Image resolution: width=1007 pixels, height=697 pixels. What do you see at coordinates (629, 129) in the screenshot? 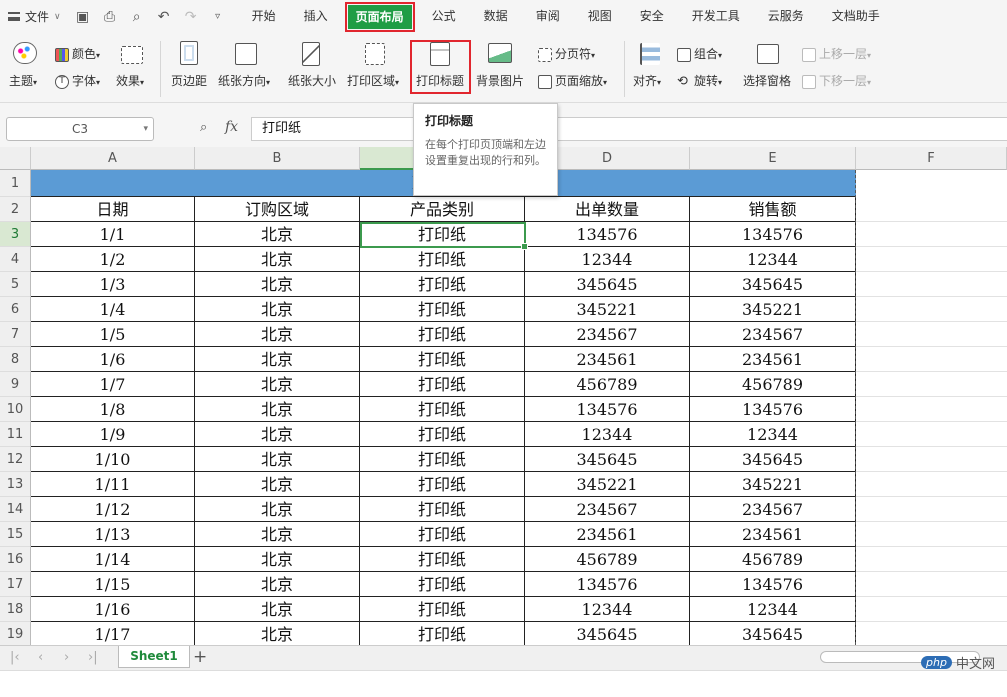
I see `formula-input: 打印纸` at bounding box center [629, 129].